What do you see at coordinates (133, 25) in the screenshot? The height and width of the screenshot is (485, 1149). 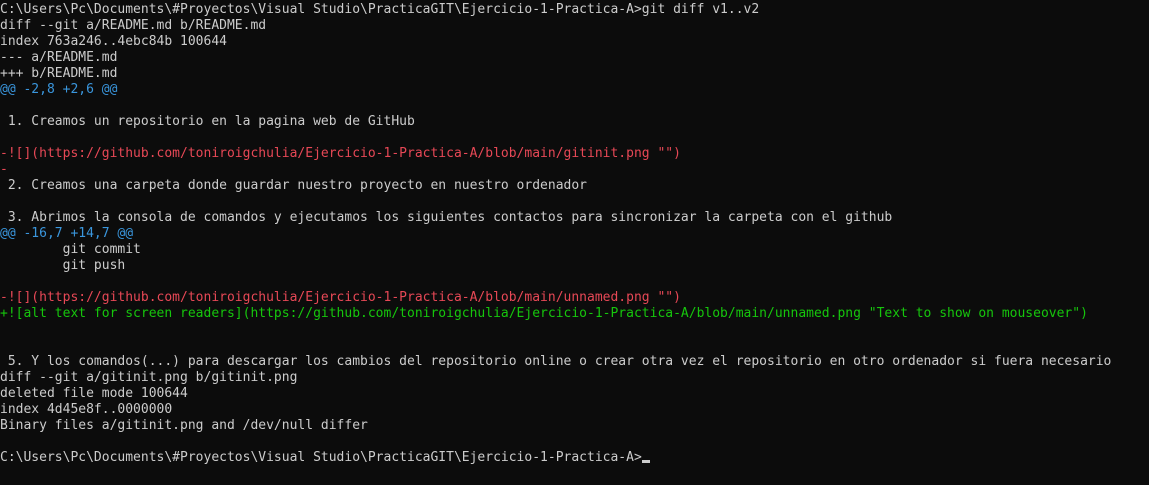 I see `terminal-line: diff --git a/README.md b/README.md` at bounding box center [133, 25].